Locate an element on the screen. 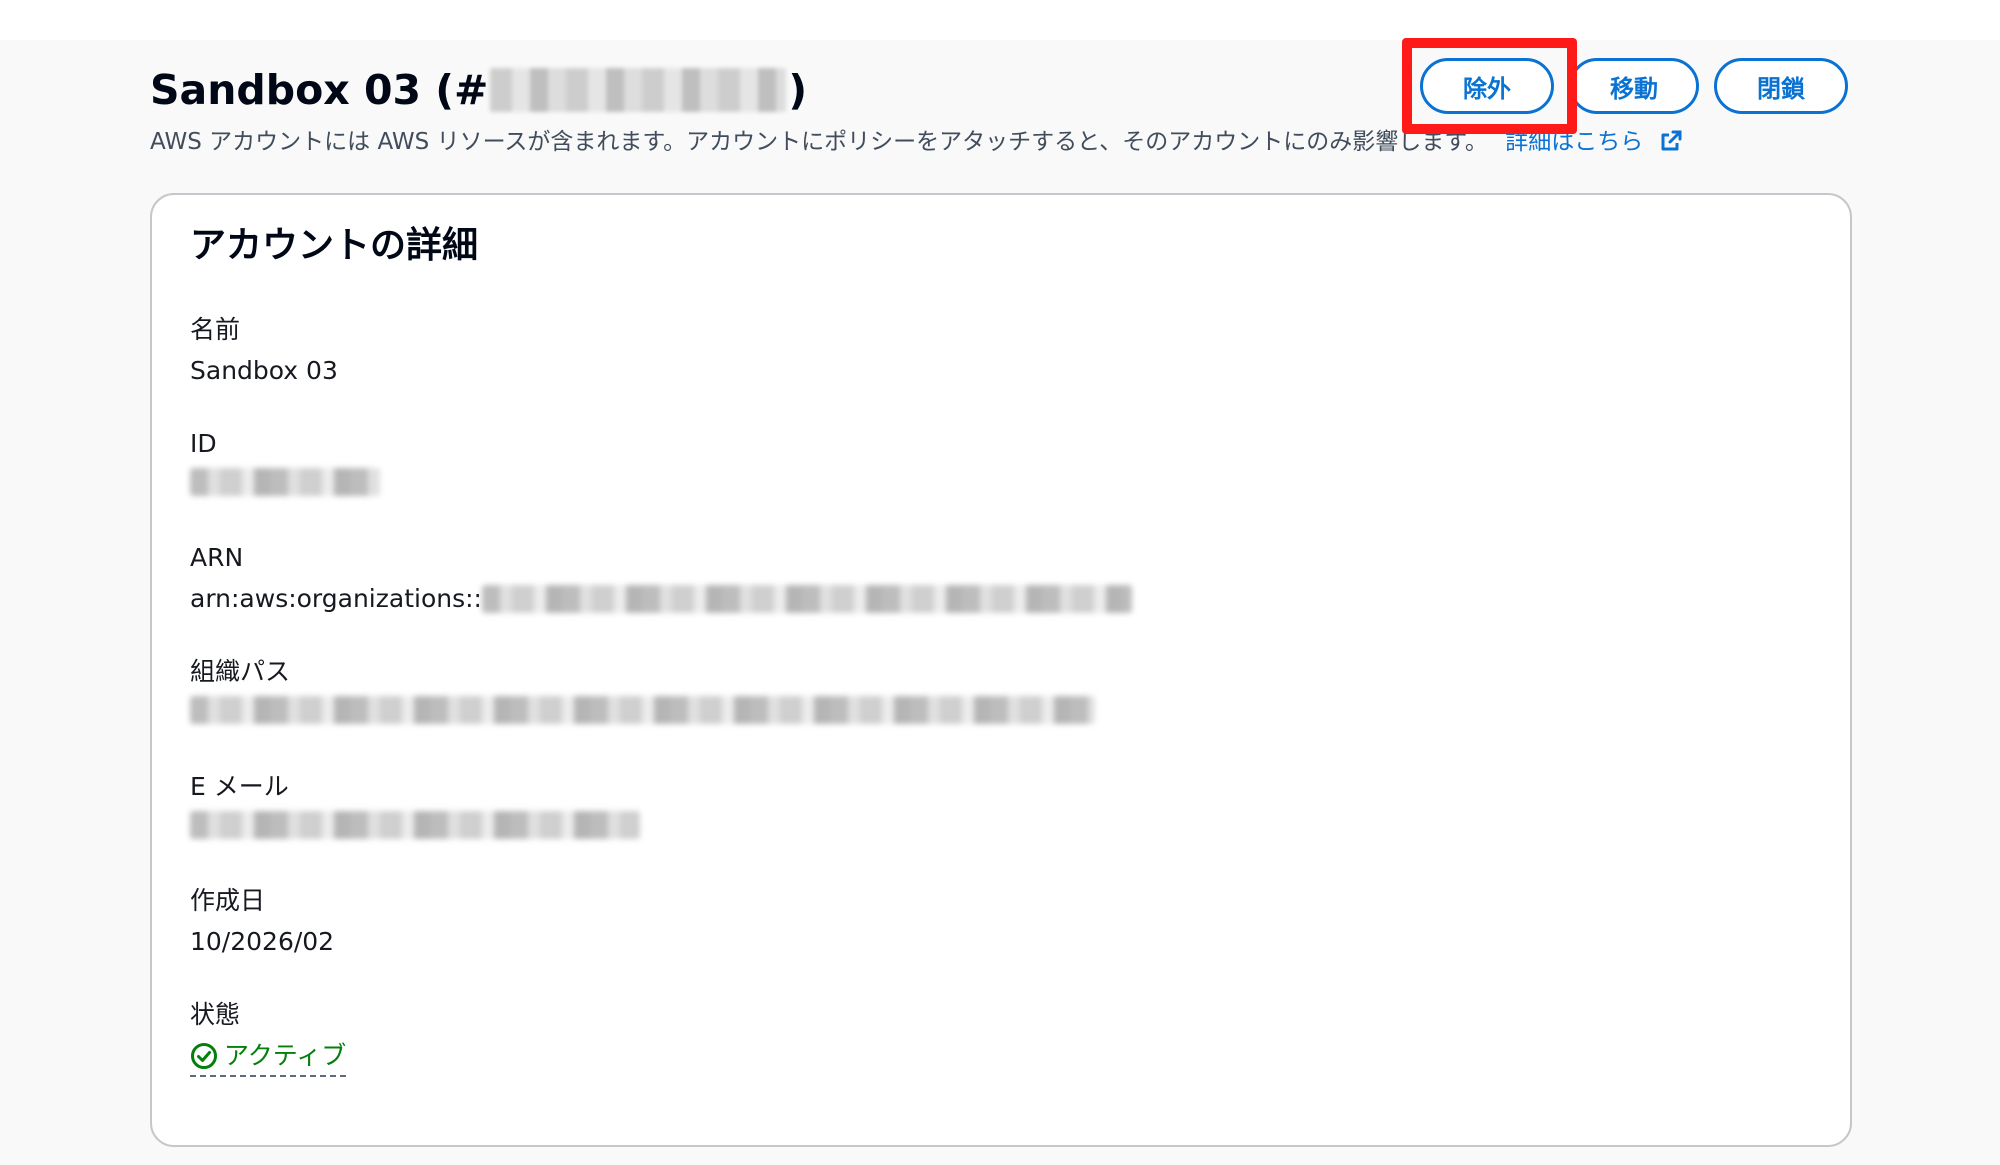 Image resolution: width=2000 pixels, height=1165 pixels. field-value: 10/2026/02 is located at coordinates (262, 941).